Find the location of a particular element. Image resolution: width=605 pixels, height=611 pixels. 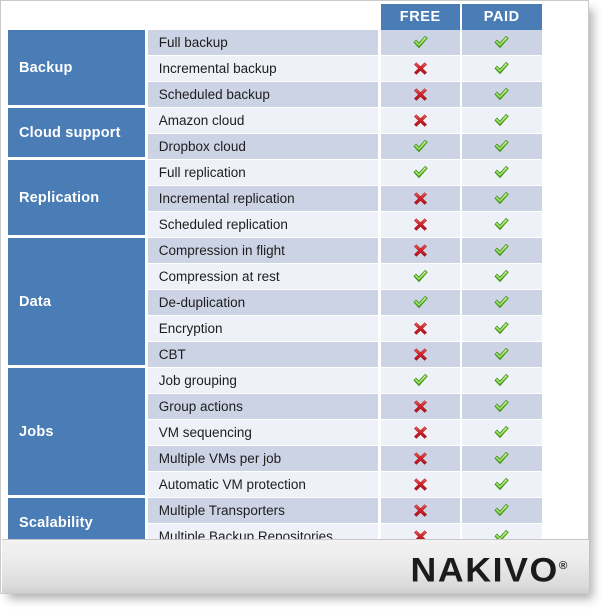

feature-label: Amazon cloud is located at coordinates (264, 121).